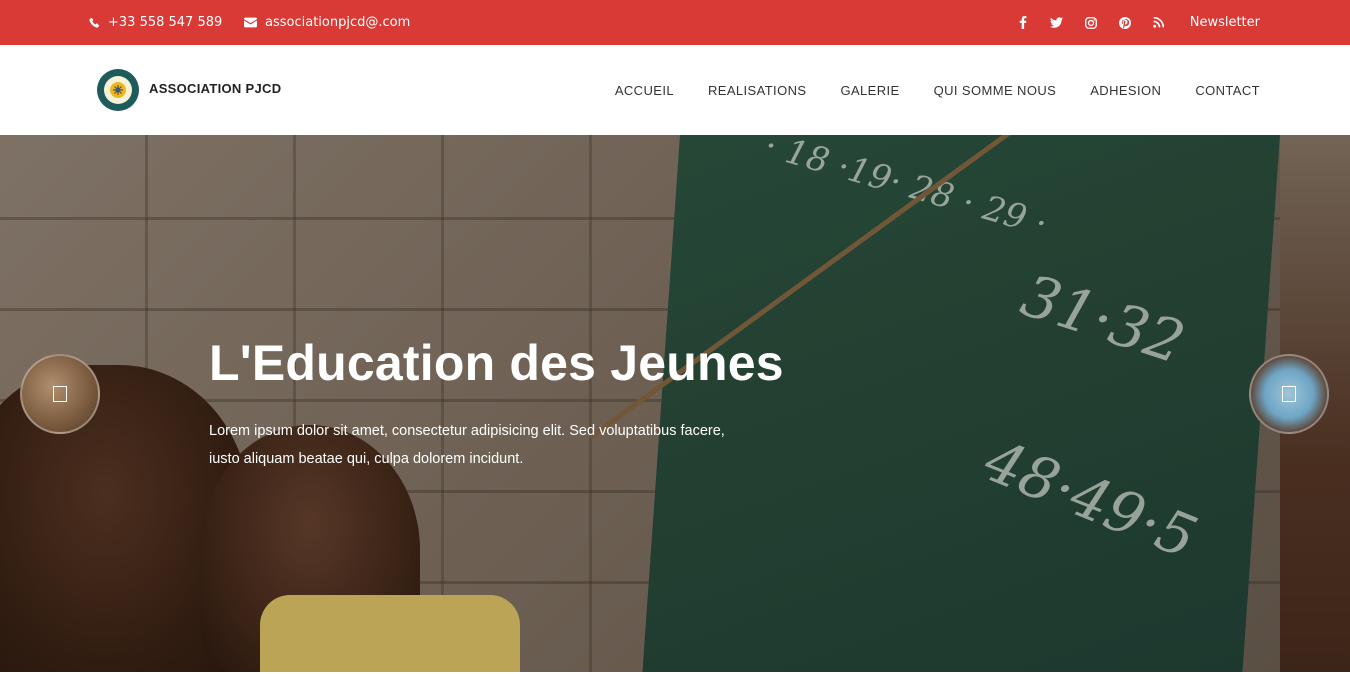 The width and height of the screenshot is (1350, 674). What do you see at coordinates (1137, 22) in the screenshot?
I see `social-links: Newsletter` at bounding box center [1137, 22].